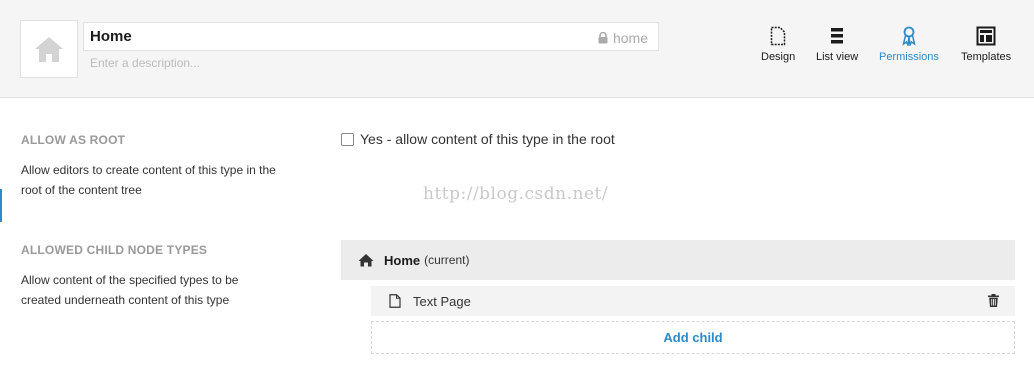 The width and height of the screenshot is (1034, 370). Describe the element at coordinates (630, 38) in the screenshot. I see `alias-value: home` at that location.